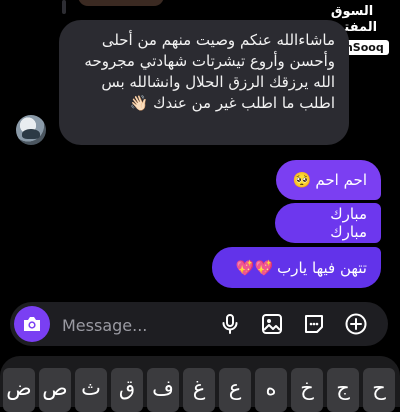 This screenshot has height=412, width=400. Describe the element at coordinates (341, 180) in the screenshot. I see `outgoing-message-text: احم احم` at that location.